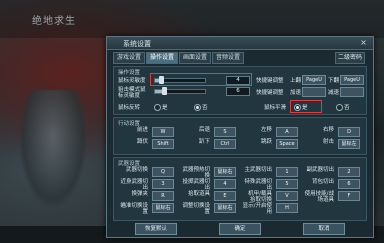 This screenshot has width=384, height=243. I want to click on dialog-title: 系统设置, so click(137, 44).